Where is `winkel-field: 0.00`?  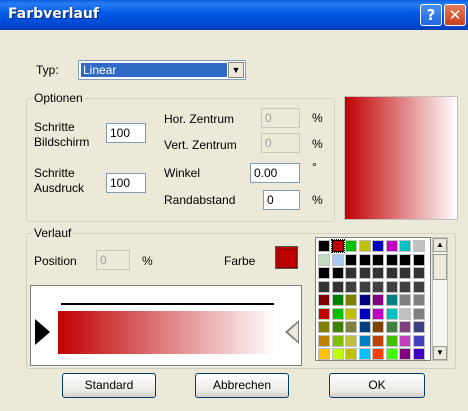 winkel-field: 0.00 is located at coordinates (275, 173).